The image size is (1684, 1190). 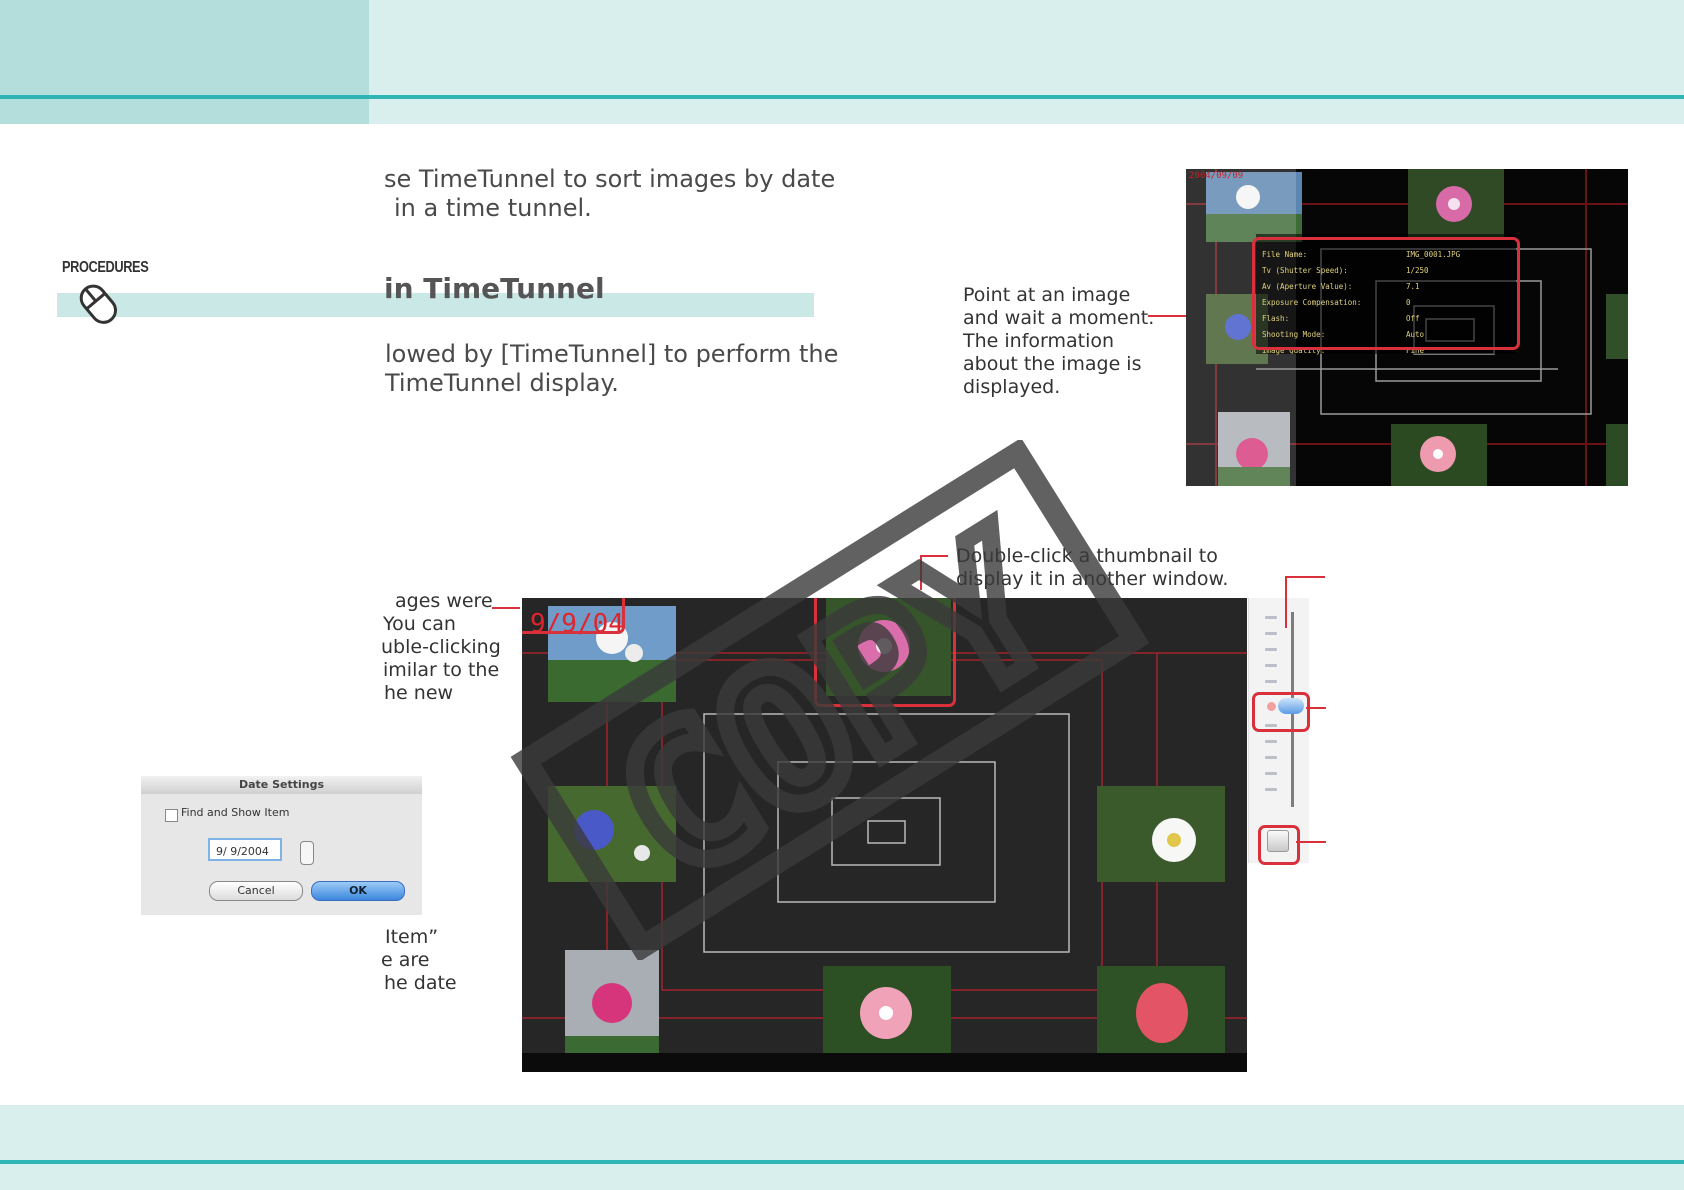 I want to click on footer-bar, so click(x=842, y=1147).